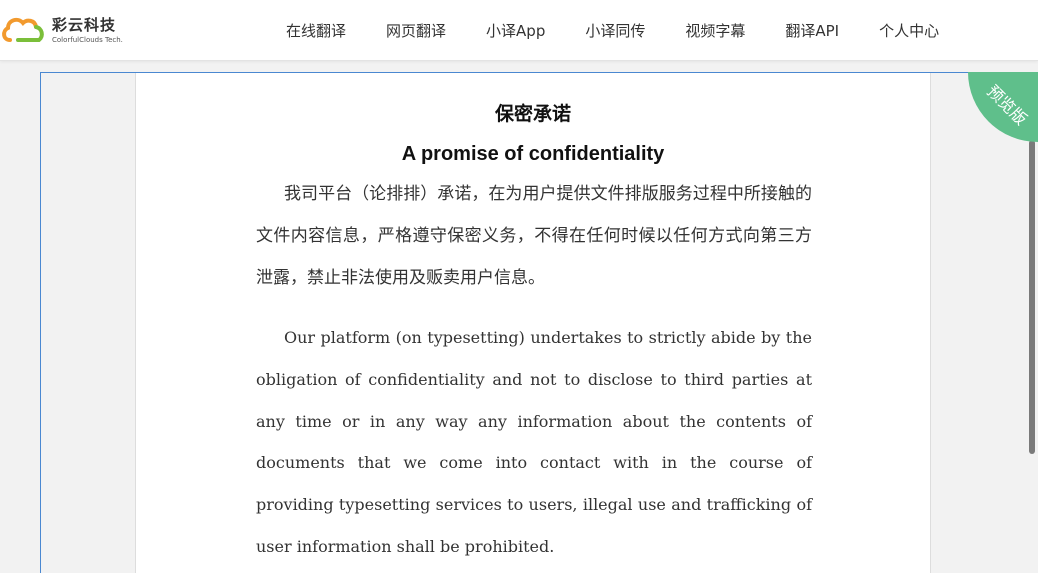 The width and height of the screenshot is (1038, 573). I want to click on scrollbar-thumb, so click(1032, 297).